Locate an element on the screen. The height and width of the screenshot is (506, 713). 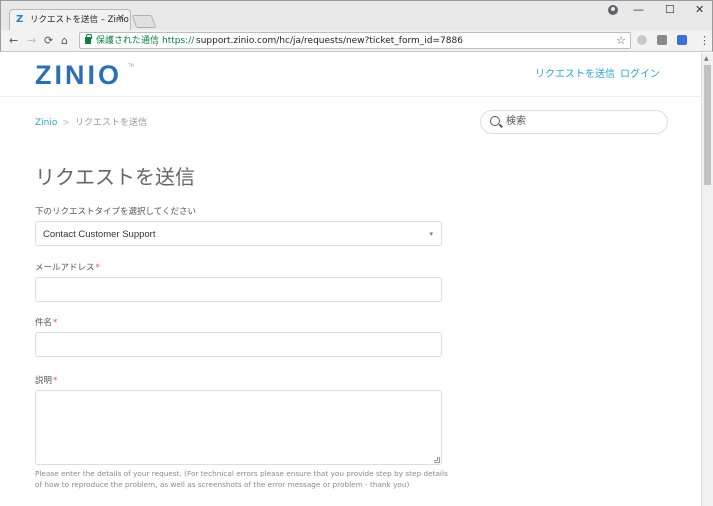
home-icon: ⌂ is located at coordinates (64, 40).